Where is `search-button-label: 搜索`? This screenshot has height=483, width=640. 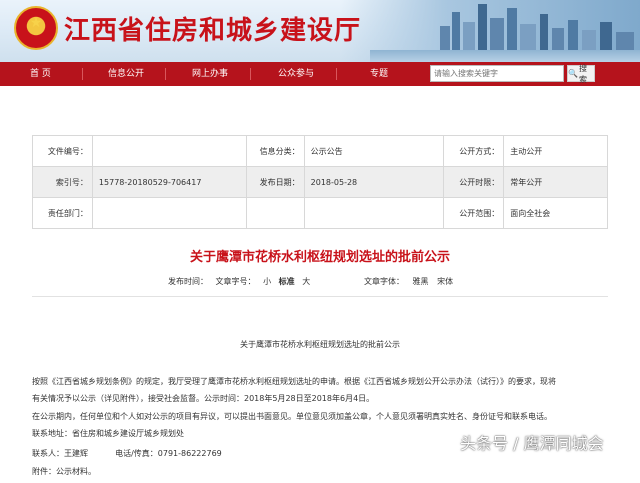 search-button-label: 搜索 is located at coordinates (582, 73).